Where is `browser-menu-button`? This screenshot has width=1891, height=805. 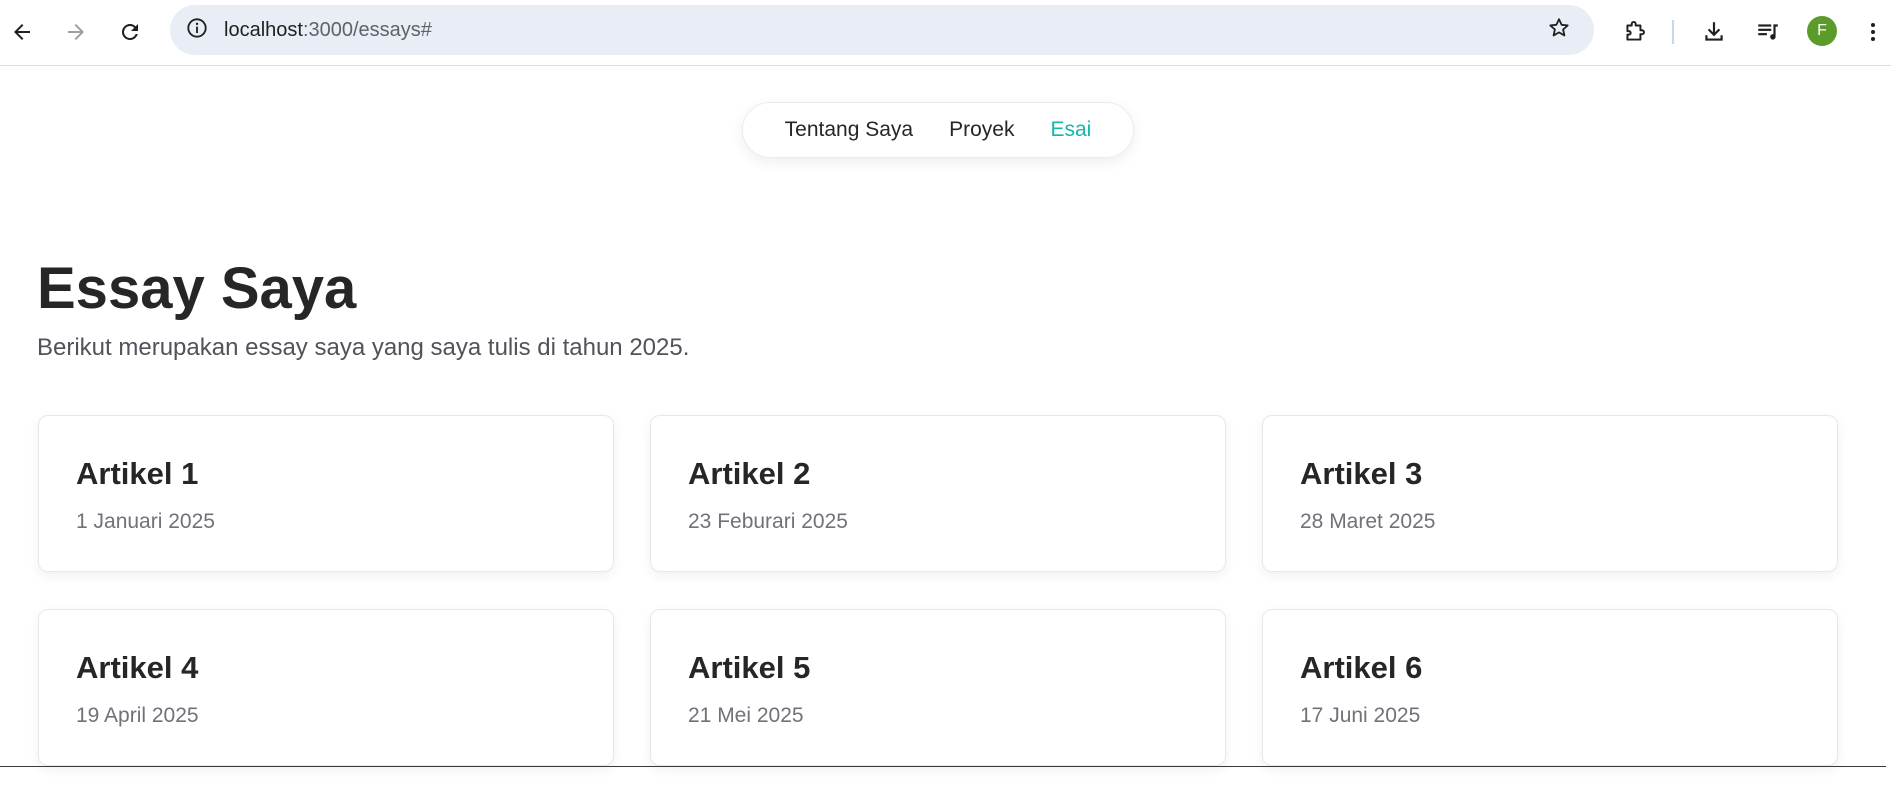 browser-menu-button is located at coordinates (1873, 32).